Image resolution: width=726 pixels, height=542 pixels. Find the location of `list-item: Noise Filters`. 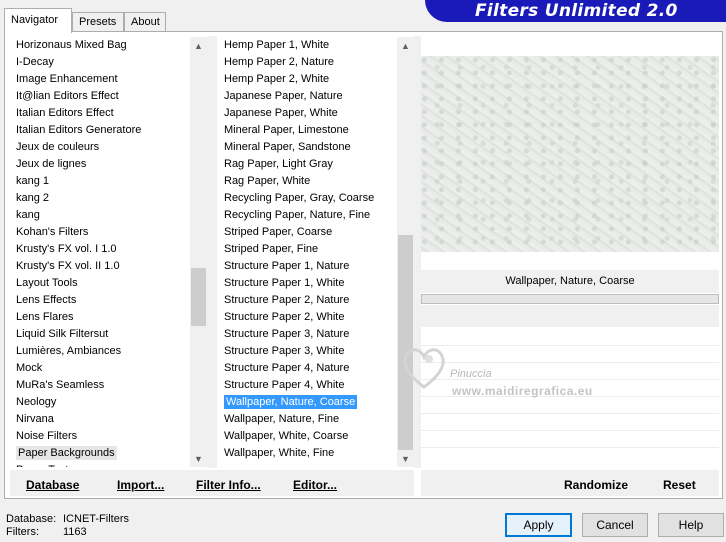

list-item: Noise Filters is located at coordinates (102, 436).